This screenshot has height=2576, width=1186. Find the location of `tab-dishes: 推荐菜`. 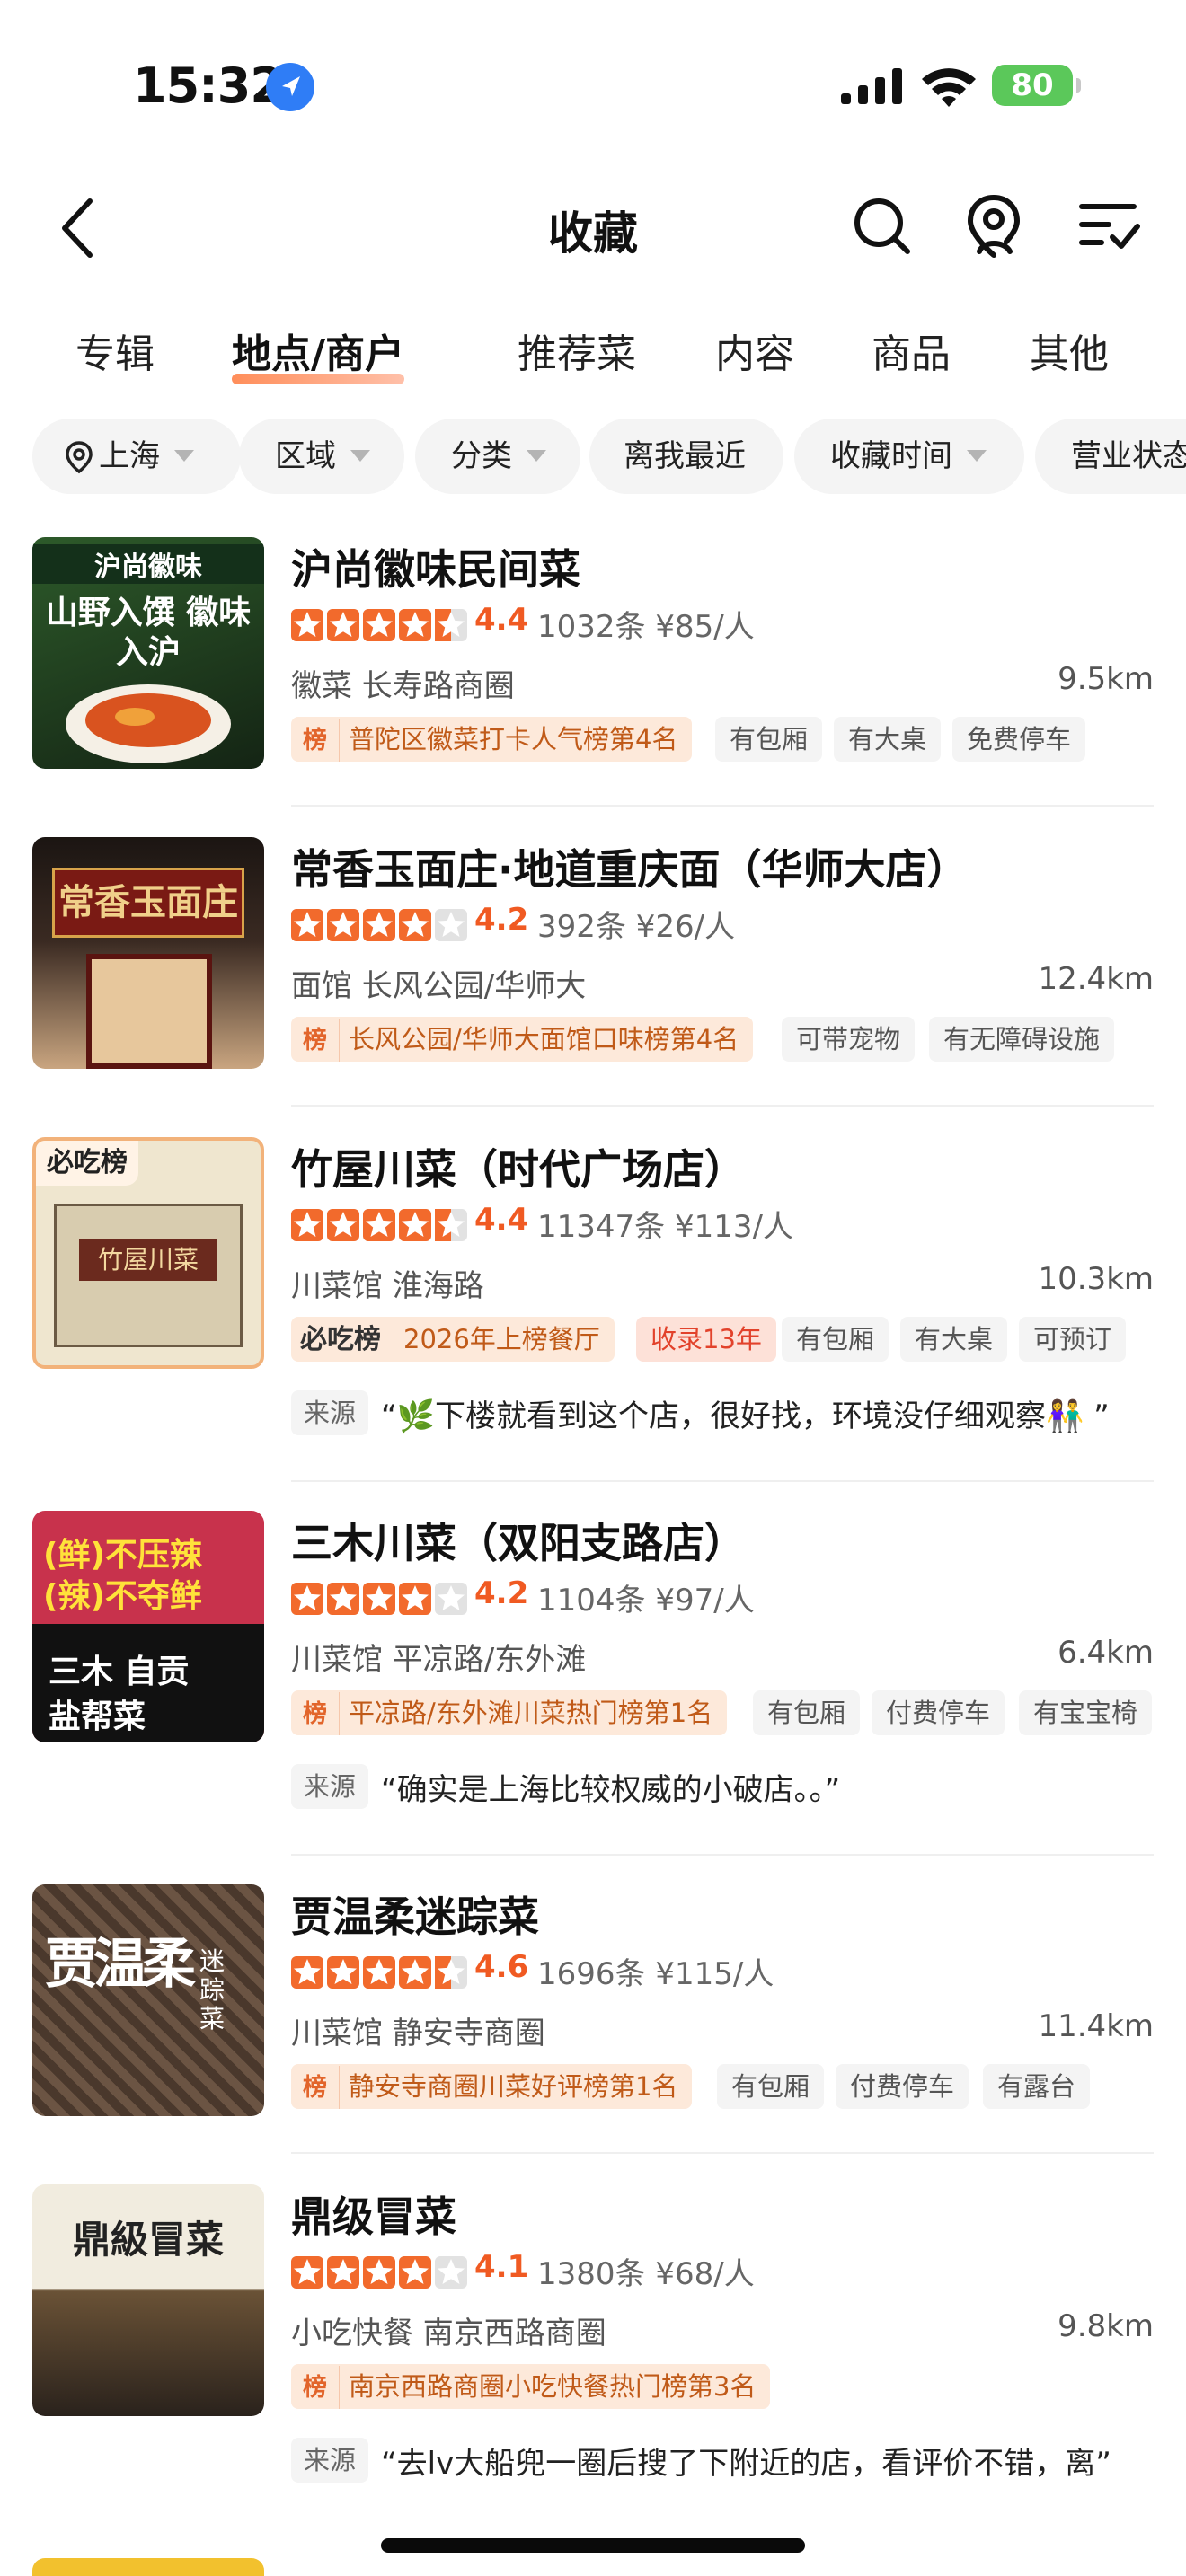

tab-dishes: 推荐菜 is located at coordinates (577, 350).